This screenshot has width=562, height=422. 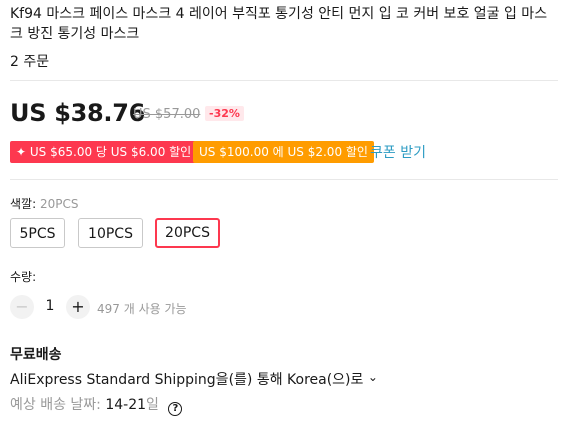 What do you see at coordinates (59, 204) in the screenshot?
I see `color-selected-value: 20PCS` at bounding box center [59, 204].